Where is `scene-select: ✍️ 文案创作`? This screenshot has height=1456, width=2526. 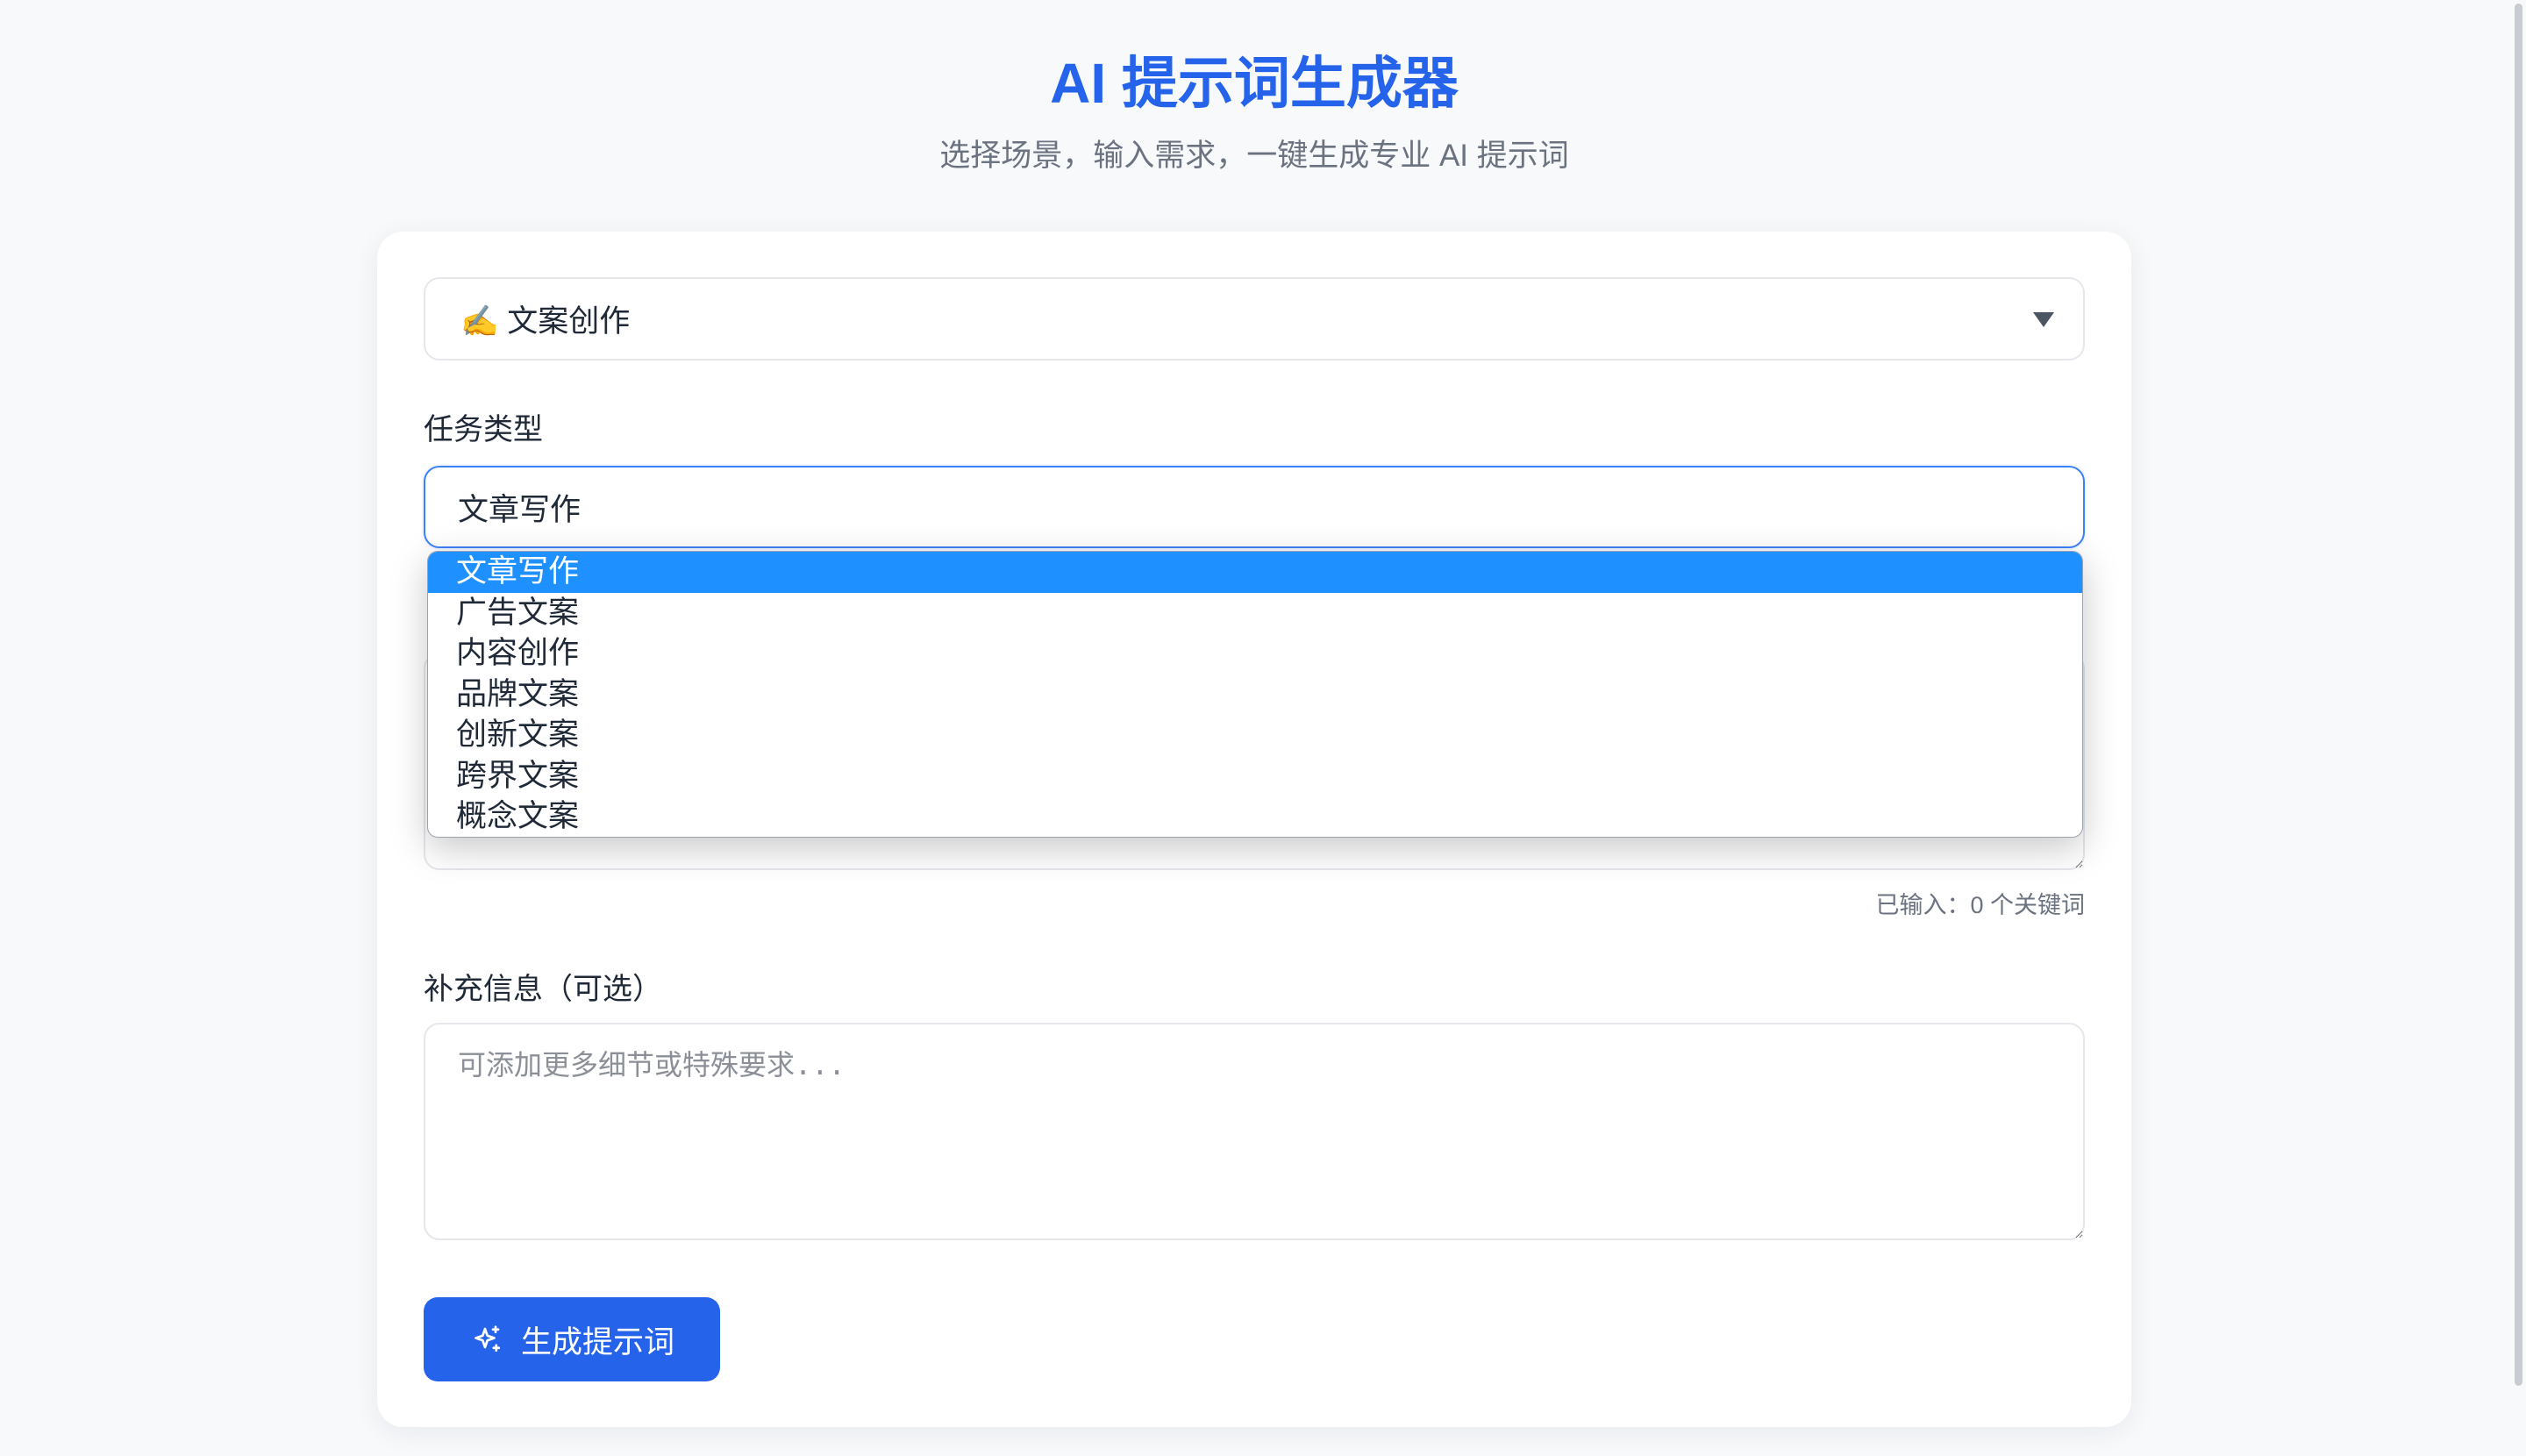
scene-select: ✍️ 文案创作 is located at coordinates (1254, 318).